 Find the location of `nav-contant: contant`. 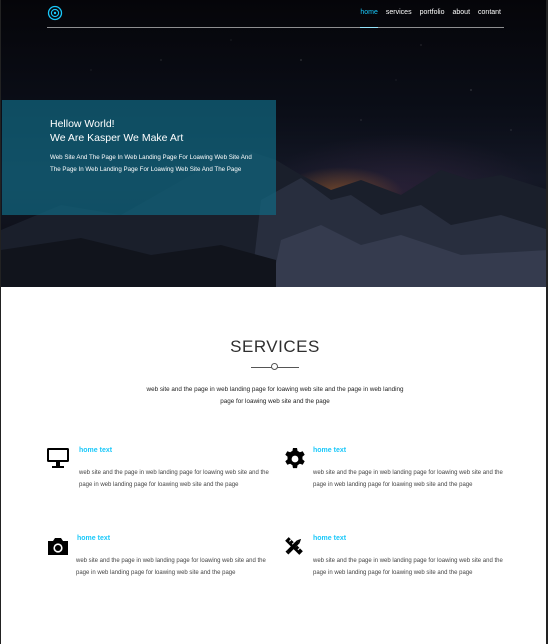

nav-contant: contant is located at coordinates (489, 18).